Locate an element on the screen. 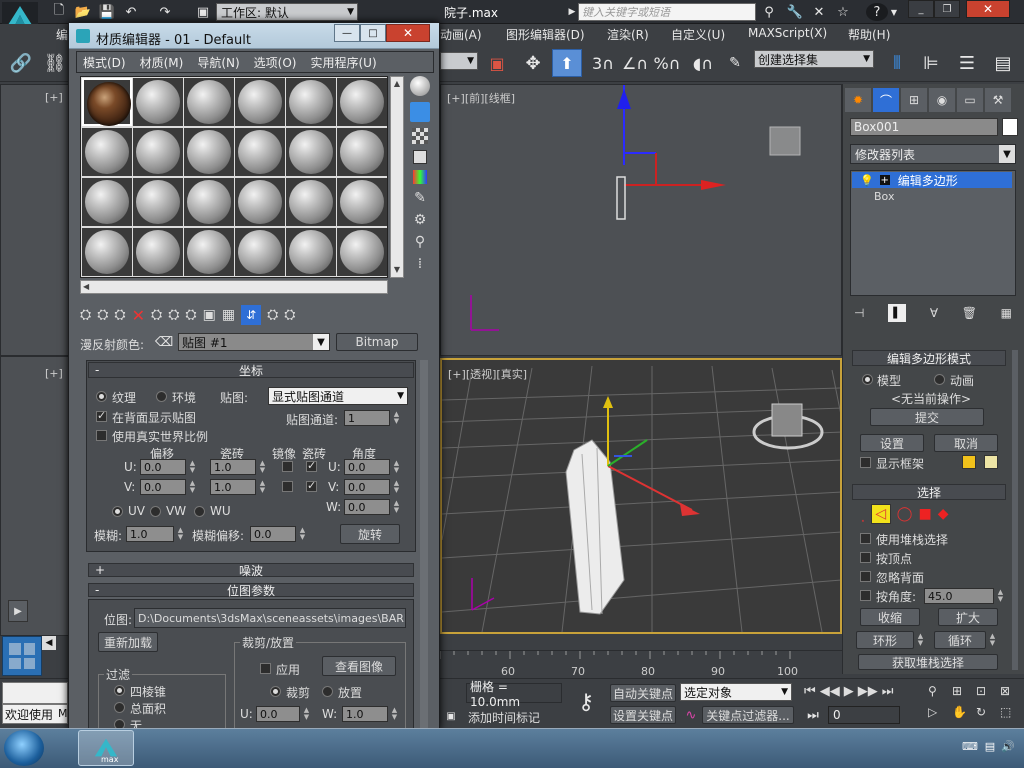 The height and width of the screenshot is (768, 1024). ring-button: 环形 is located at coordinates (885, 640).